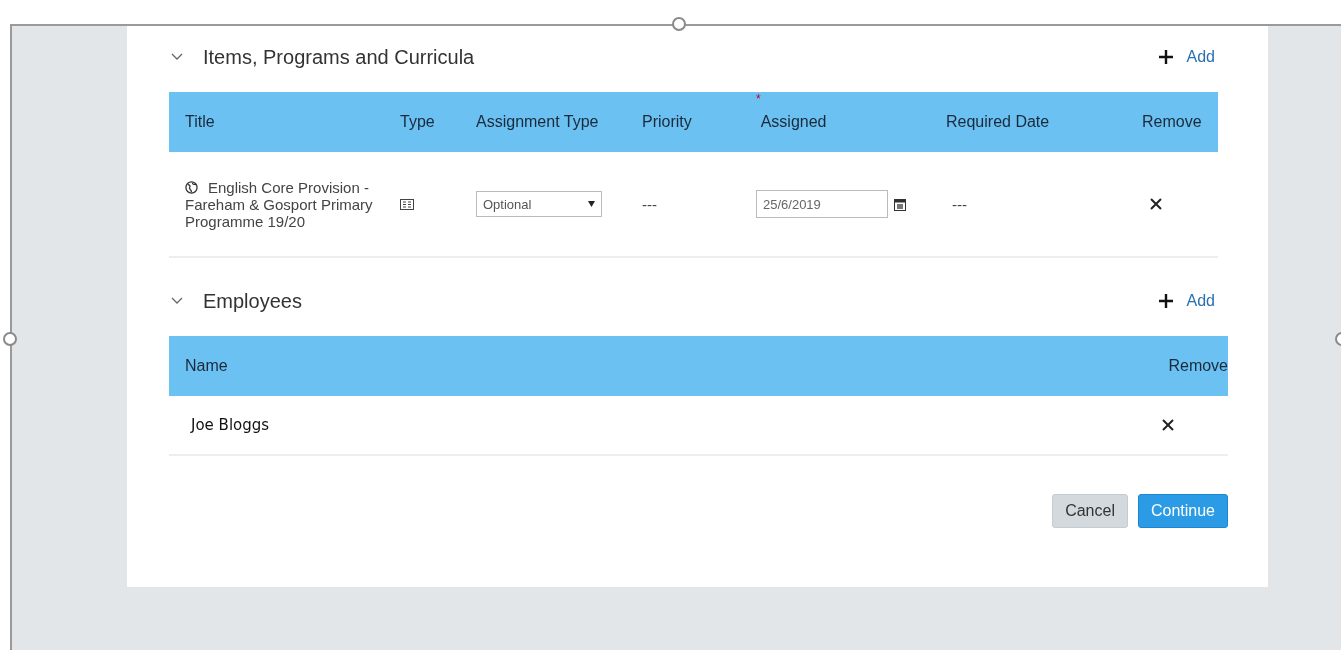 The image size is (1341, 650). Describe the element at coordinates (851, 122) in the screenshot. I see `column-header: * Assigned` at that location.